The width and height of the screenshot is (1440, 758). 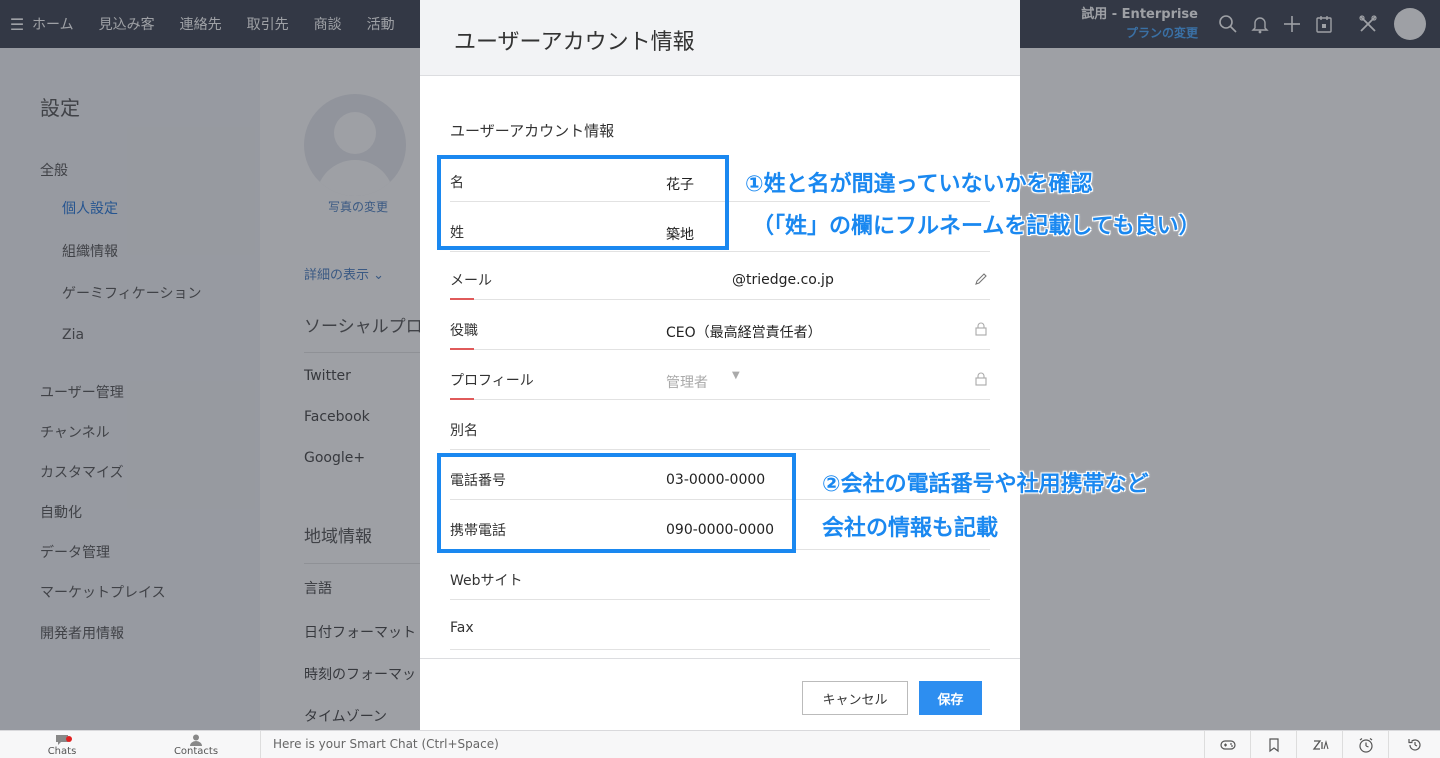 I want to click on unread-dot, so click(x=69, y=739).